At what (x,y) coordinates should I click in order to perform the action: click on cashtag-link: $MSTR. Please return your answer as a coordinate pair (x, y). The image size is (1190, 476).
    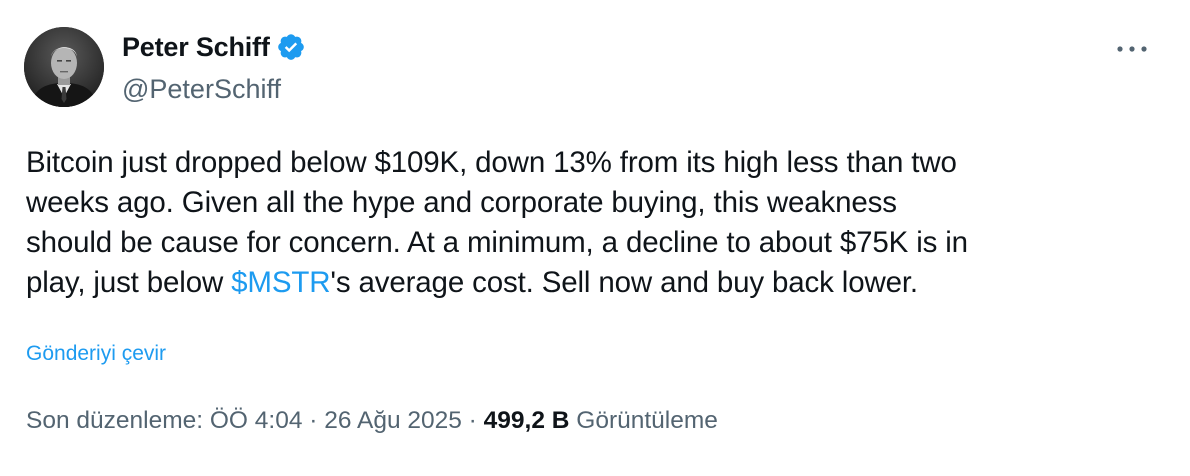
    Looking at the image, I should click on (280, 282).